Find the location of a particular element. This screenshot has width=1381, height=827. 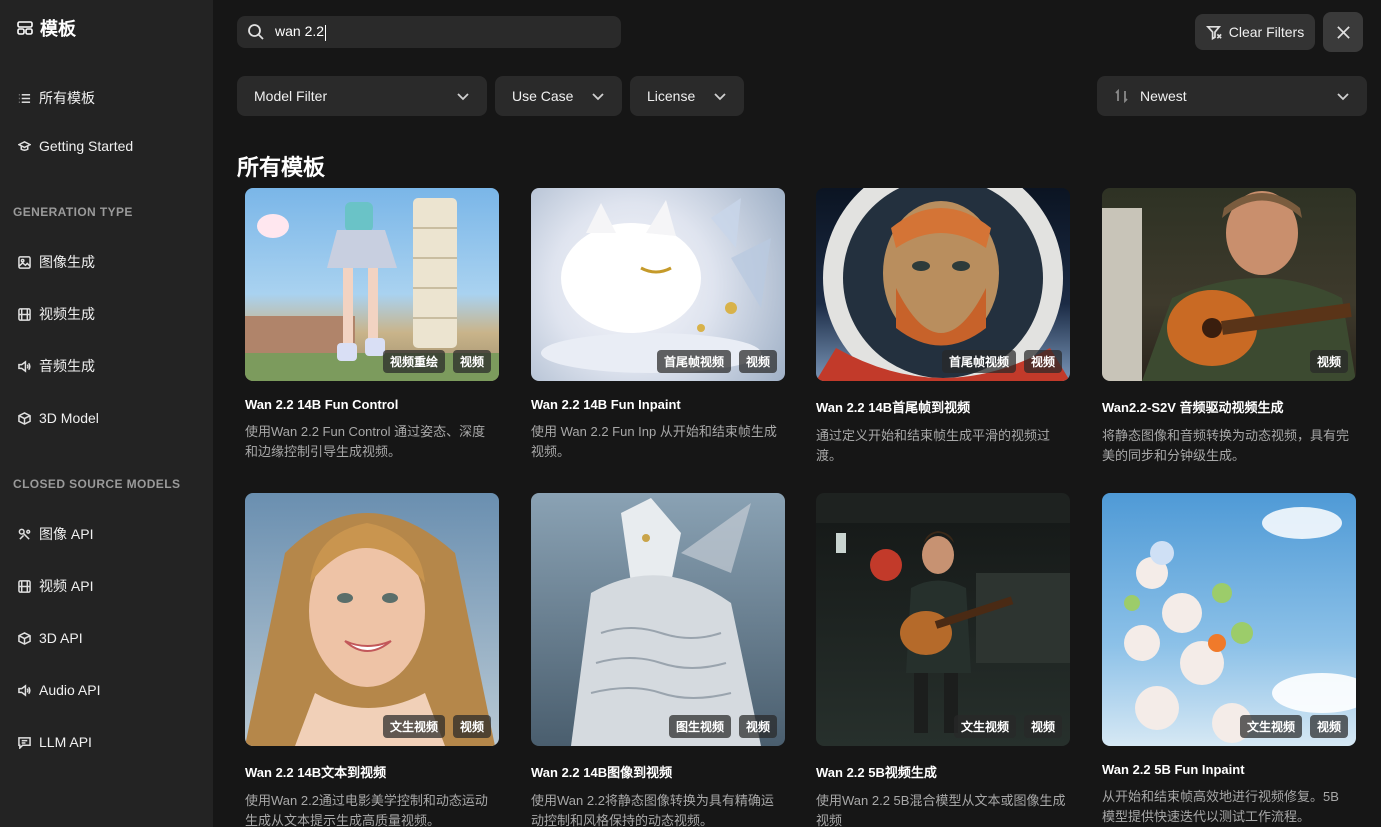

model-filter-label: Model Filter is located at coordinates (291, 96).